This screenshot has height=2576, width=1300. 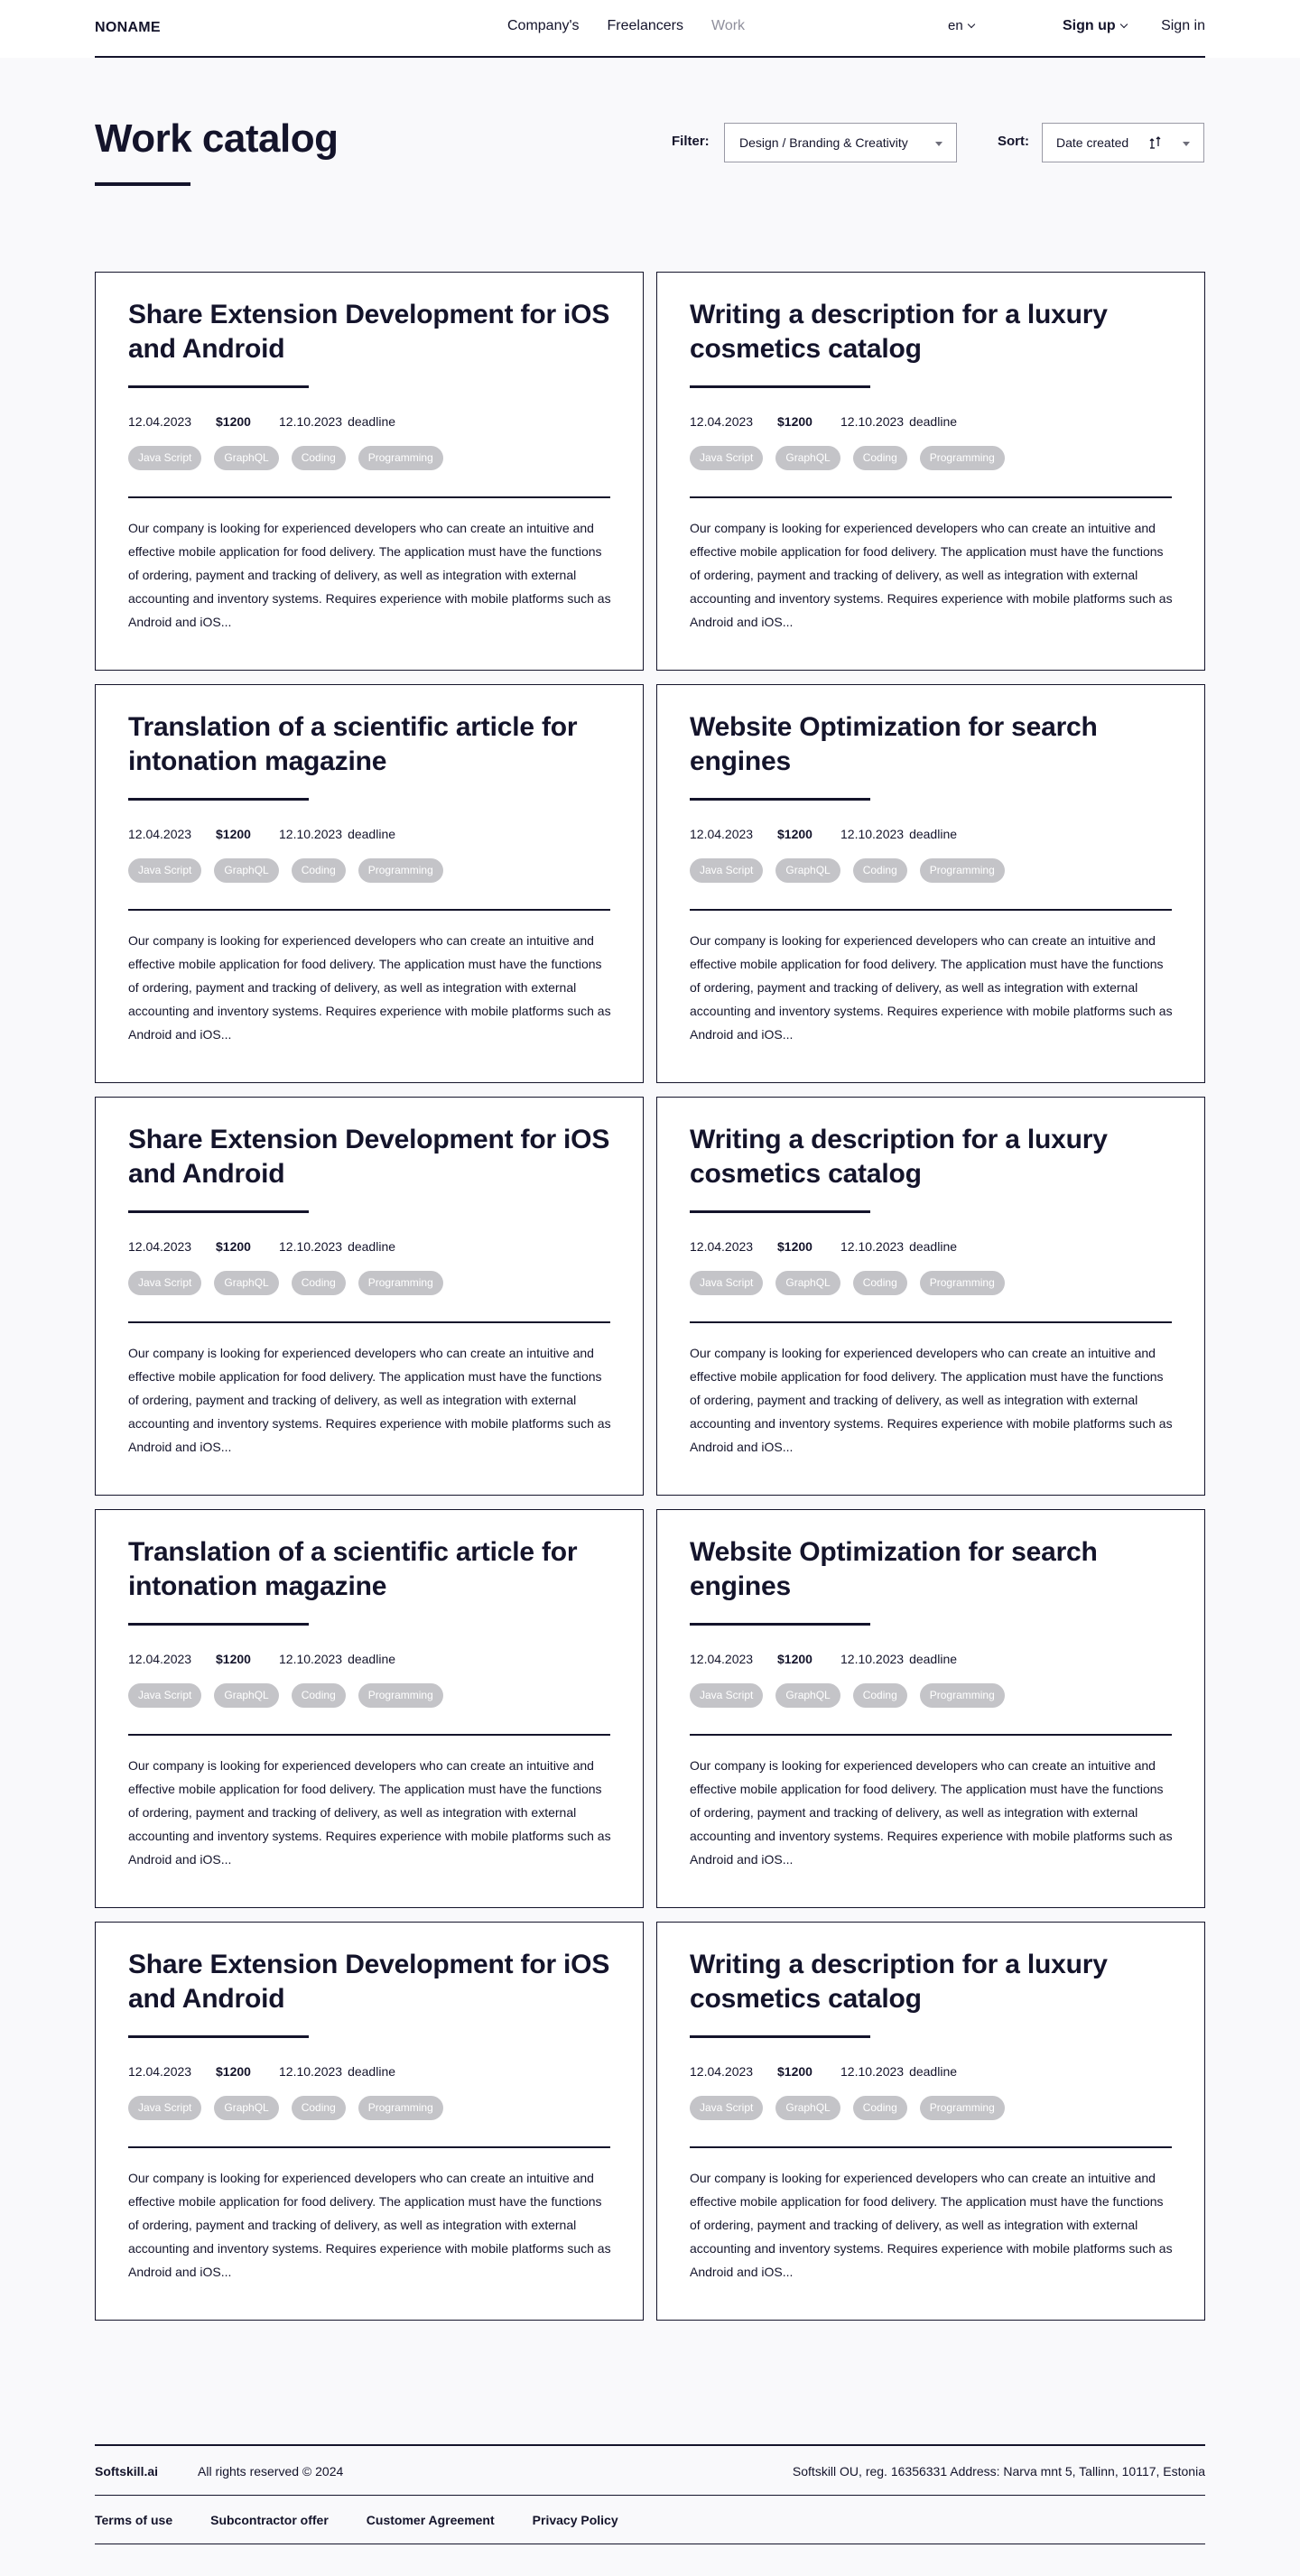 I want to click on footer-brand: Softskill.ai, so click(x=126, y=2471).